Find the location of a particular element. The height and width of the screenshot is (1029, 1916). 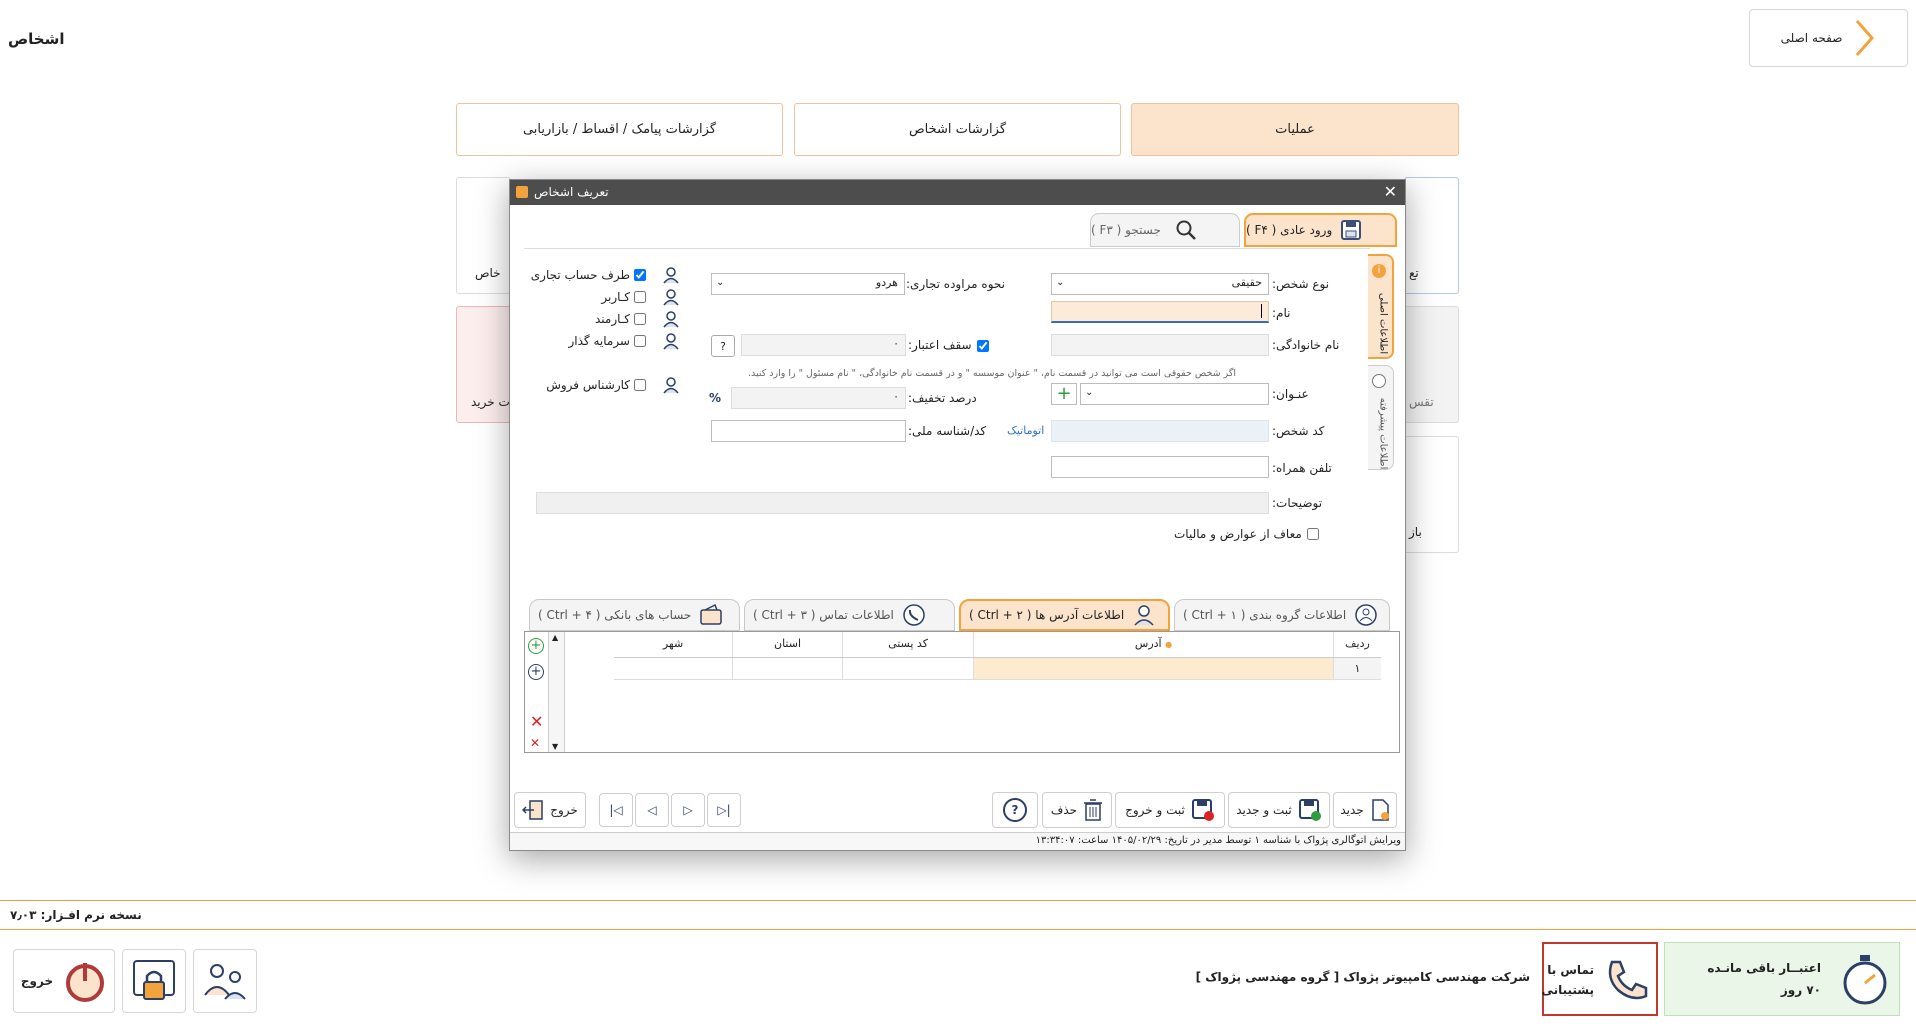

support-button: تماس با پشتیبانی is located at coordinates (1599, 979).